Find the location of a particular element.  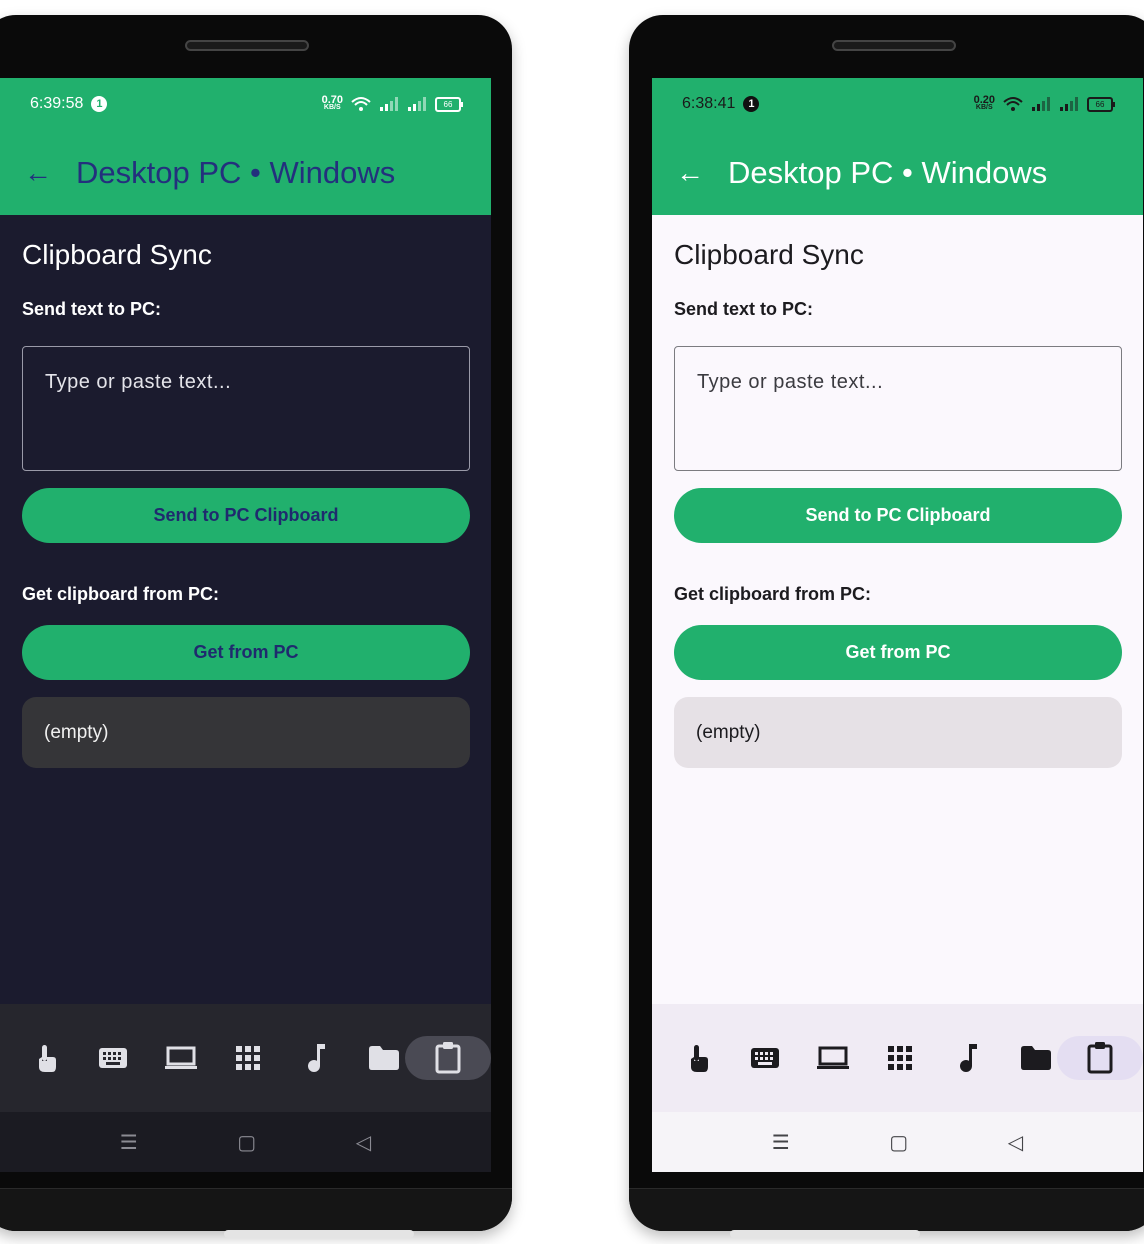

status-bar: 6:38:41 1 0.20 KB/S 66 is located at coordinates (897, 104).